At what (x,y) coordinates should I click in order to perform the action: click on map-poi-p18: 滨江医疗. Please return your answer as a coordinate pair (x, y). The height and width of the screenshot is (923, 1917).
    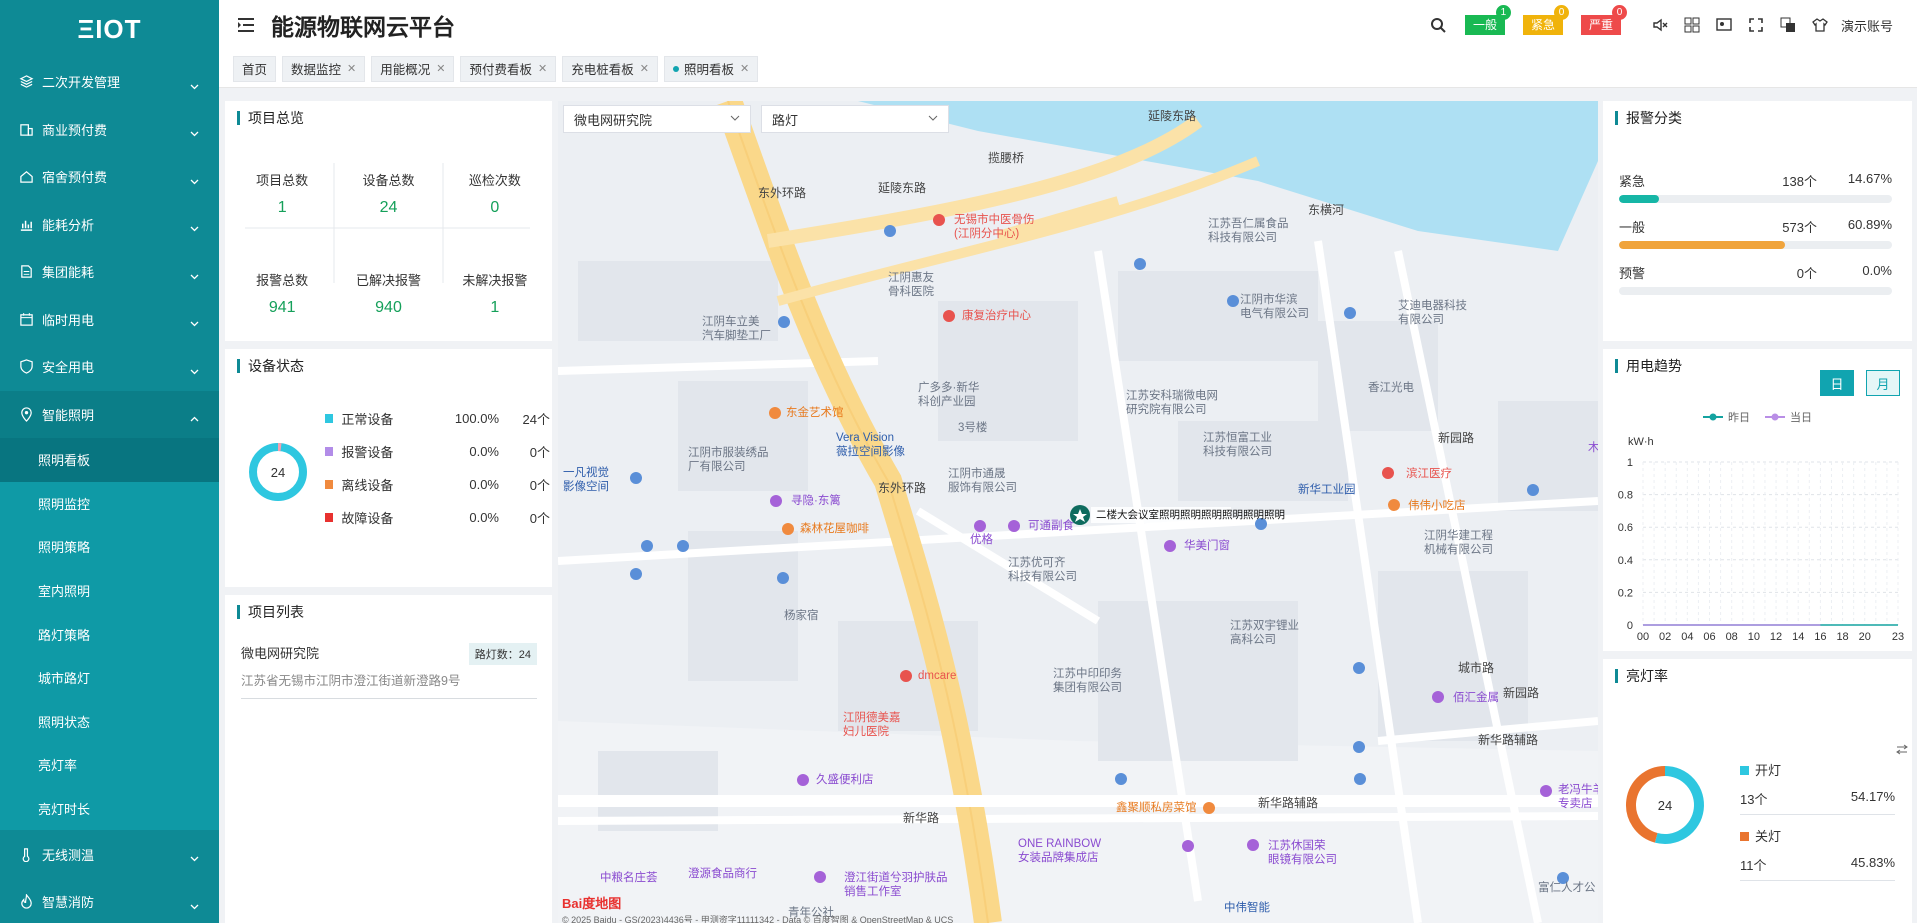
    Looking at the image, I should click on (1429, 474).